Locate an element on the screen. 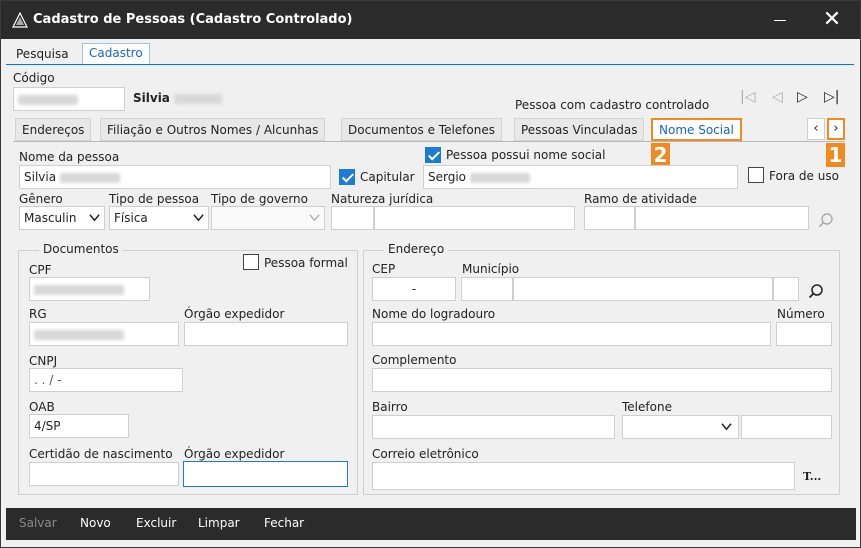 The image size is (861, 548). complemento-label: Complemento is located at coordinates (414, 360).